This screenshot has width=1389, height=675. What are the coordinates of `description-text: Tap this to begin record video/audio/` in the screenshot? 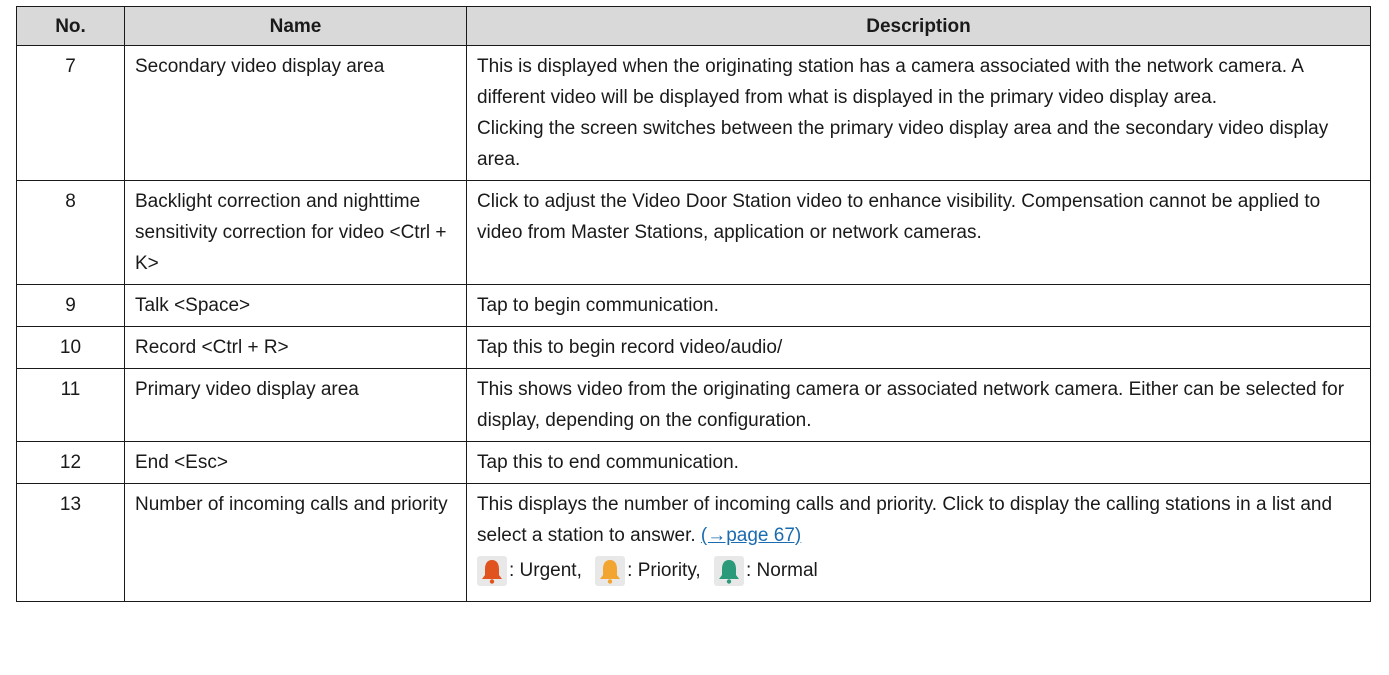 It's located at (630, 347).